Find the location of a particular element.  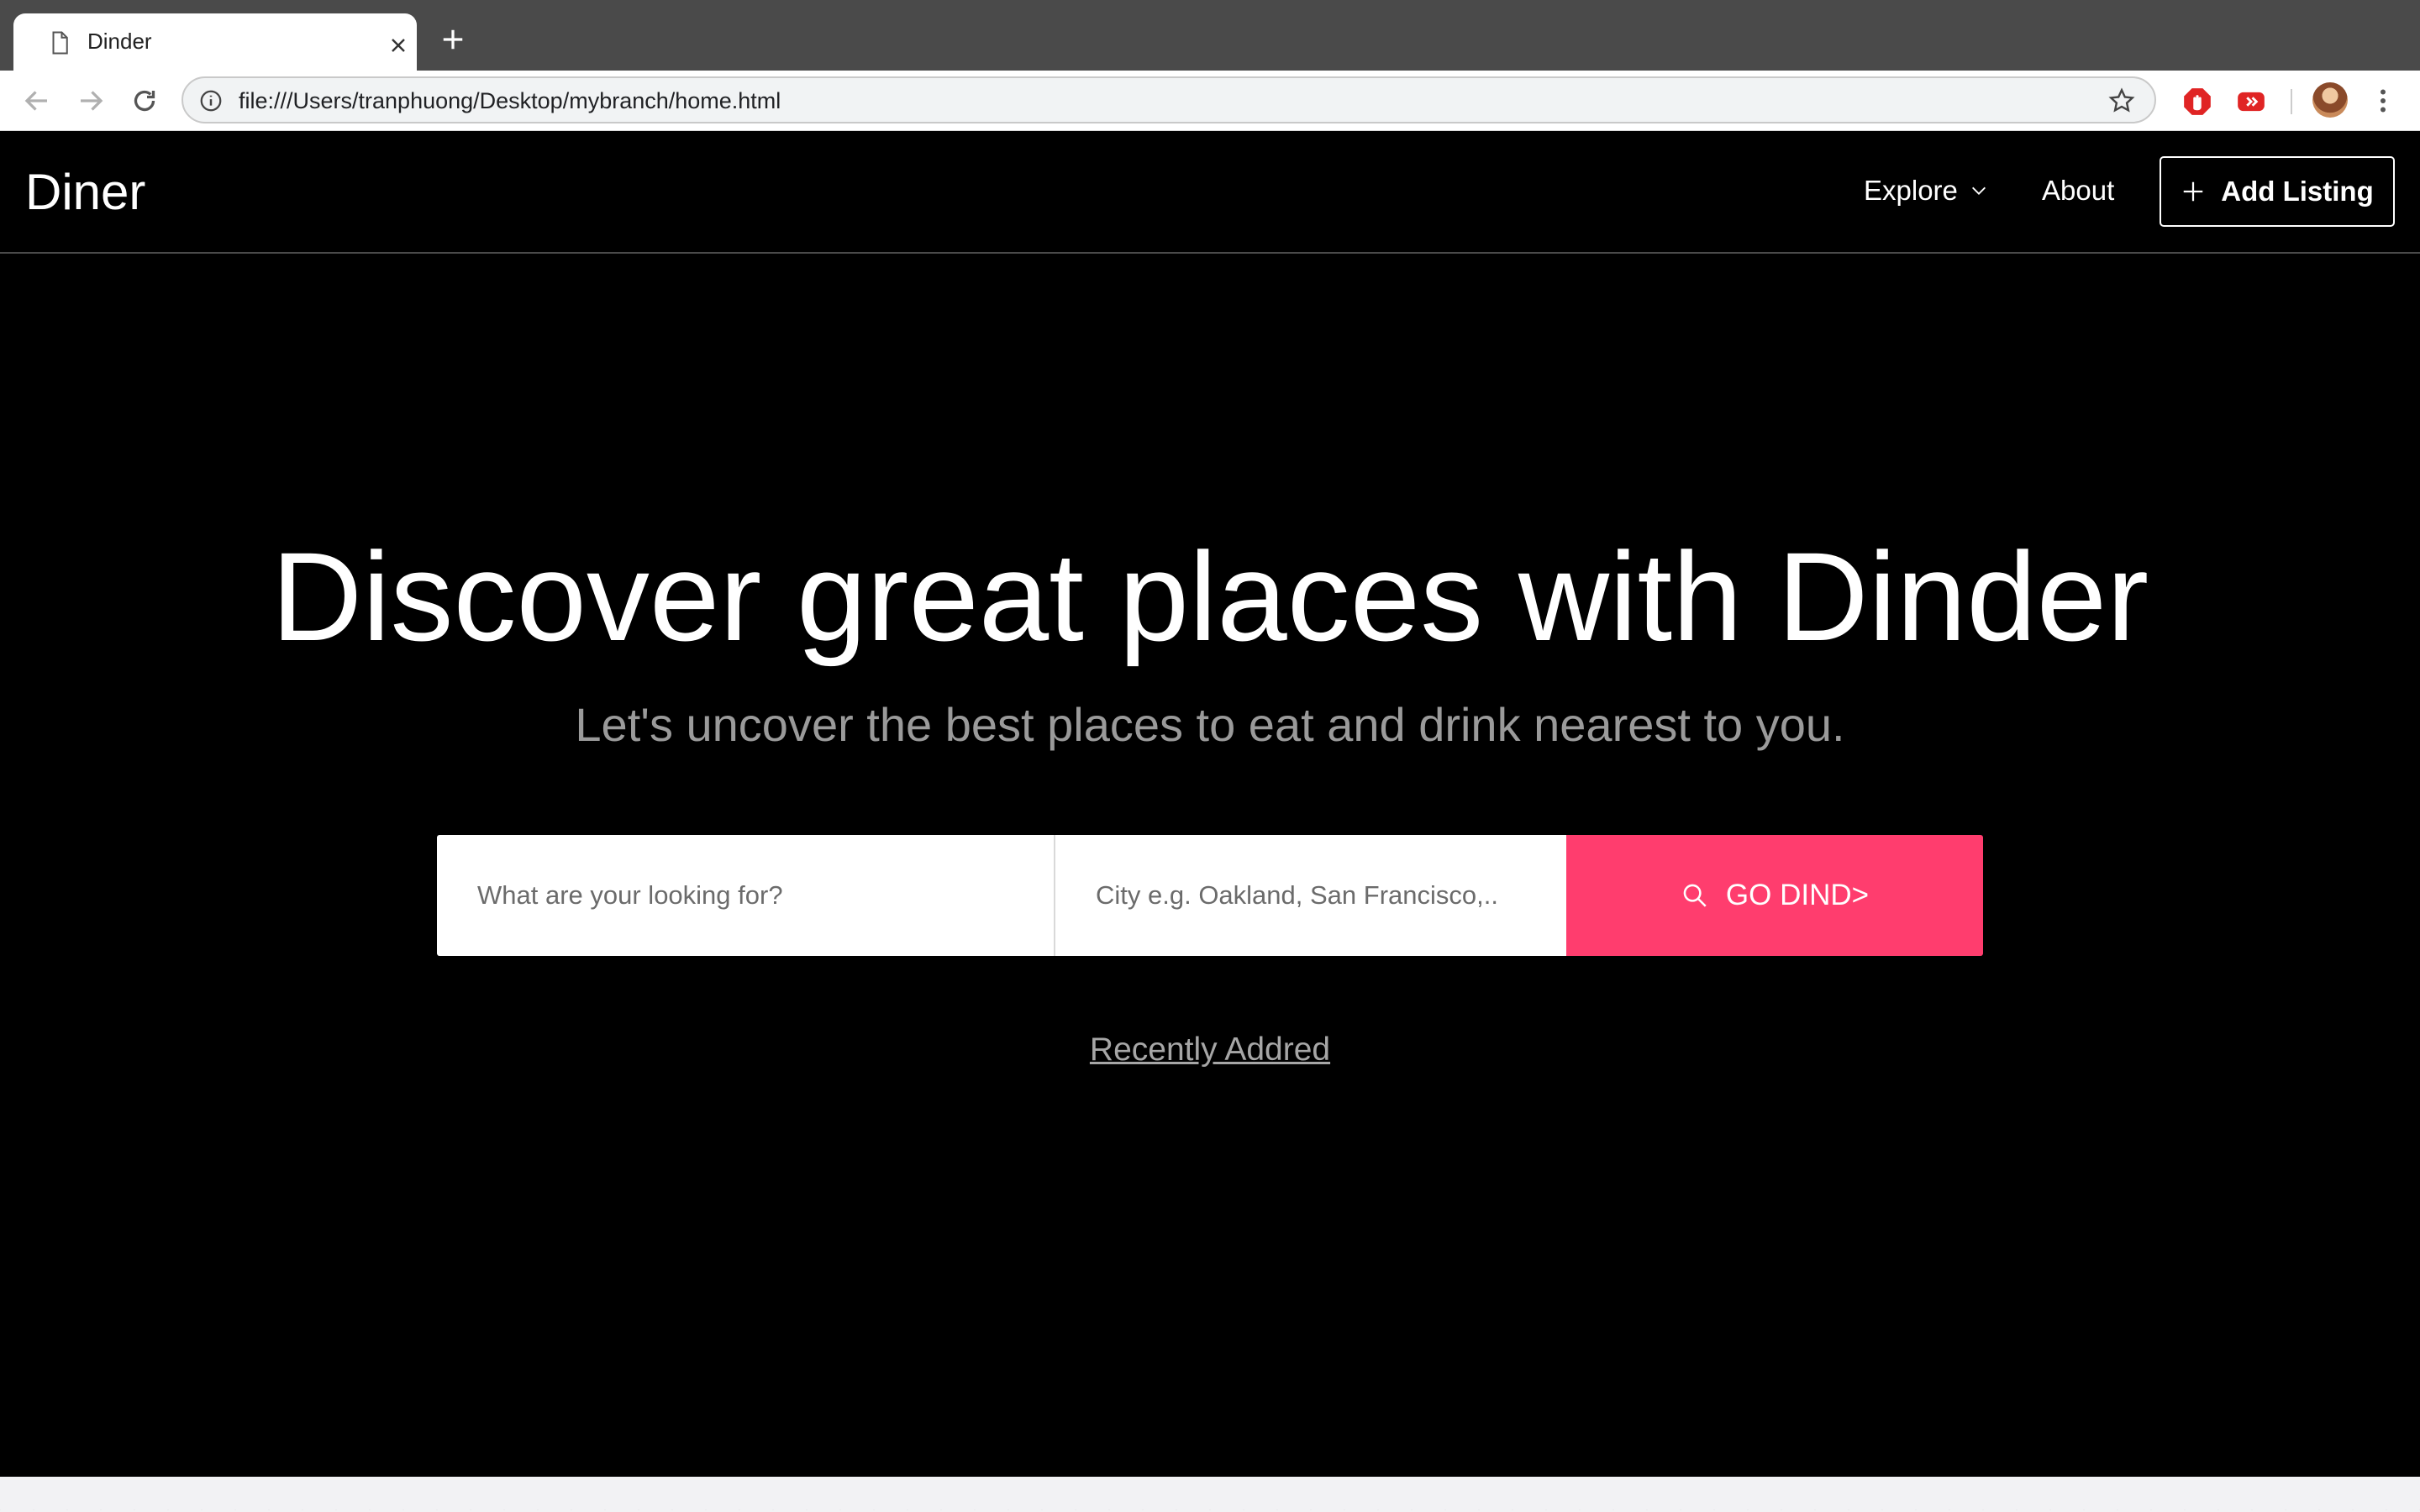

toolbar-separator is located at coordinates (2291, 101).